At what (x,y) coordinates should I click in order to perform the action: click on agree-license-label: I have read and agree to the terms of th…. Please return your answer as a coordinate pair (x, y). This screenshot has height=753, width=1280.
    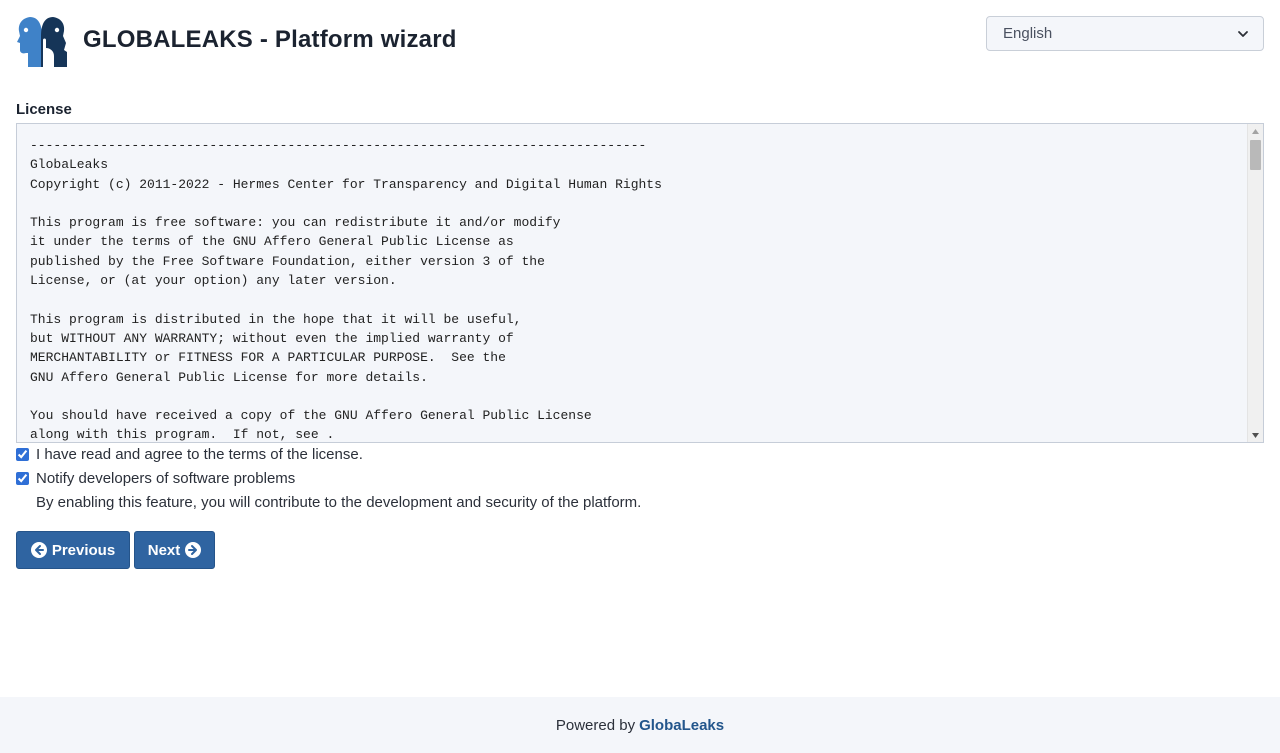
    Looking at the image, I should click on (199, 454).